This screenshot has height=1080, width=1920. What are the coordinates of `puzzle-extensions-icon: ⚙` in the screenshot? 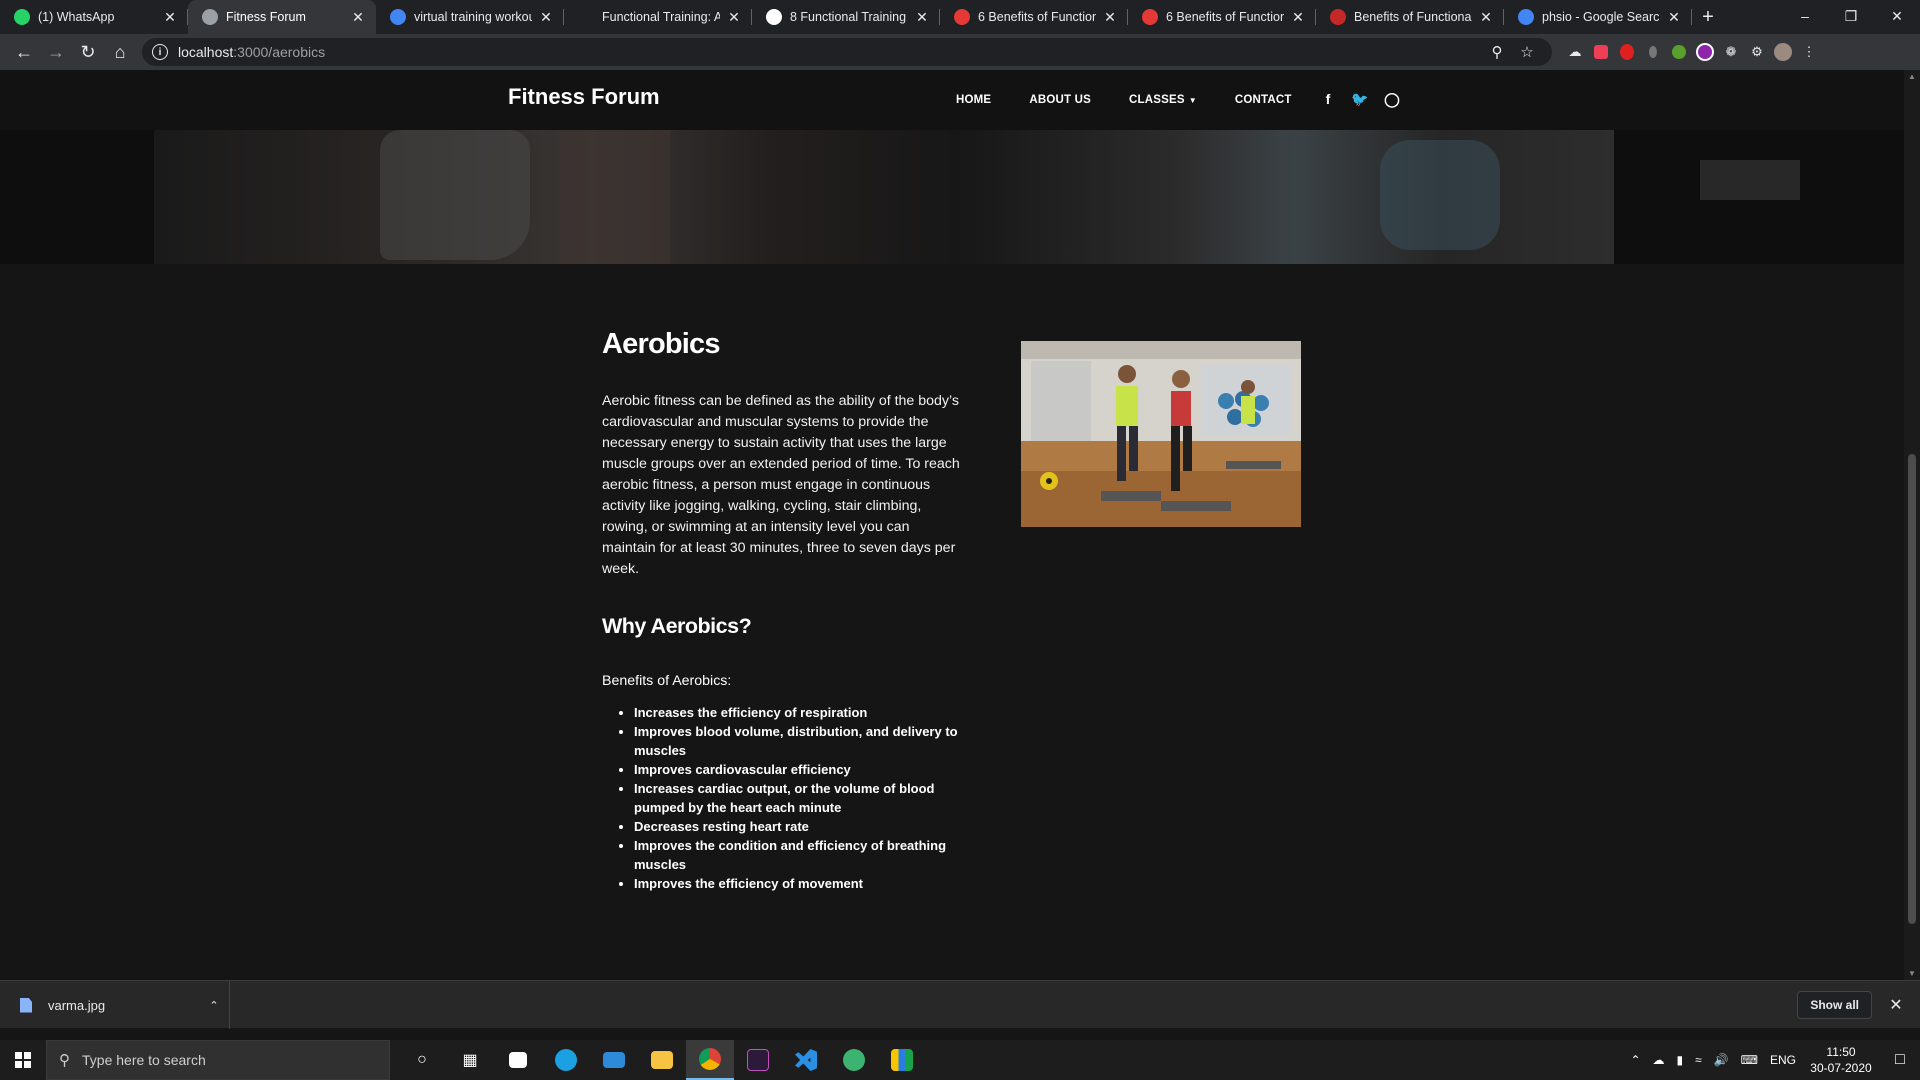 It's located at (1757, 52).